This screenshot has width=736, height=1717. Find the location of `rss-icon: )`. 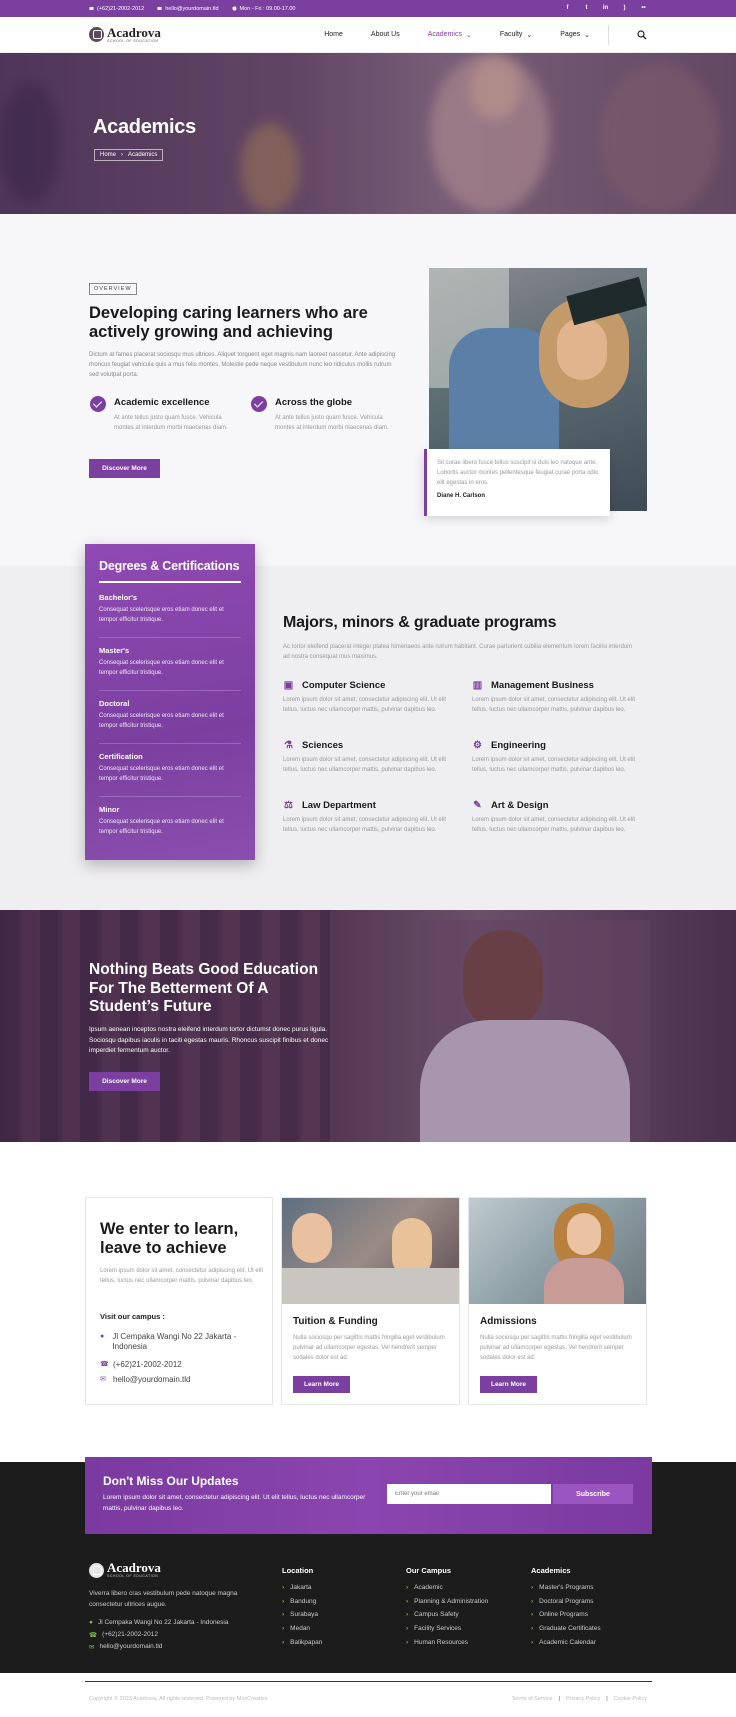

rss-icon: ) is located at coordinates (624, 8).